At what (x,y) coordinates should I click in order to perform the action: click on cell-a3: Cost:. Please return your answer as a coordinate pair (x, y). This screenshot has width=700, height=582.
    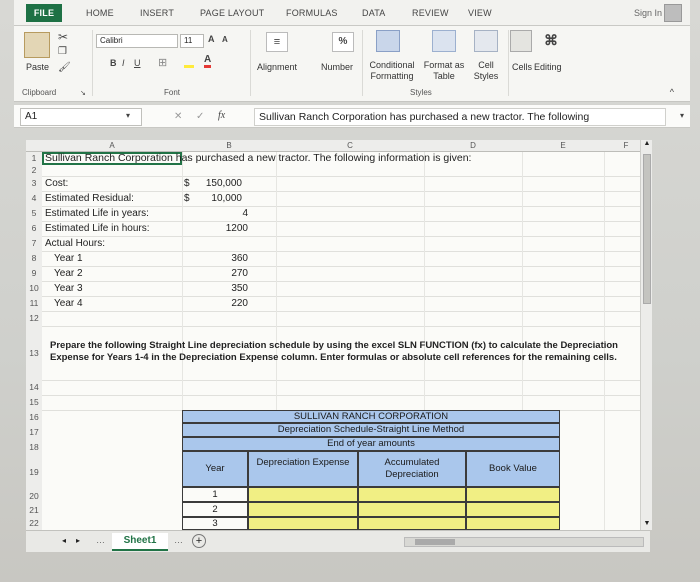
    Looking at the image, I should click on (56, 183).